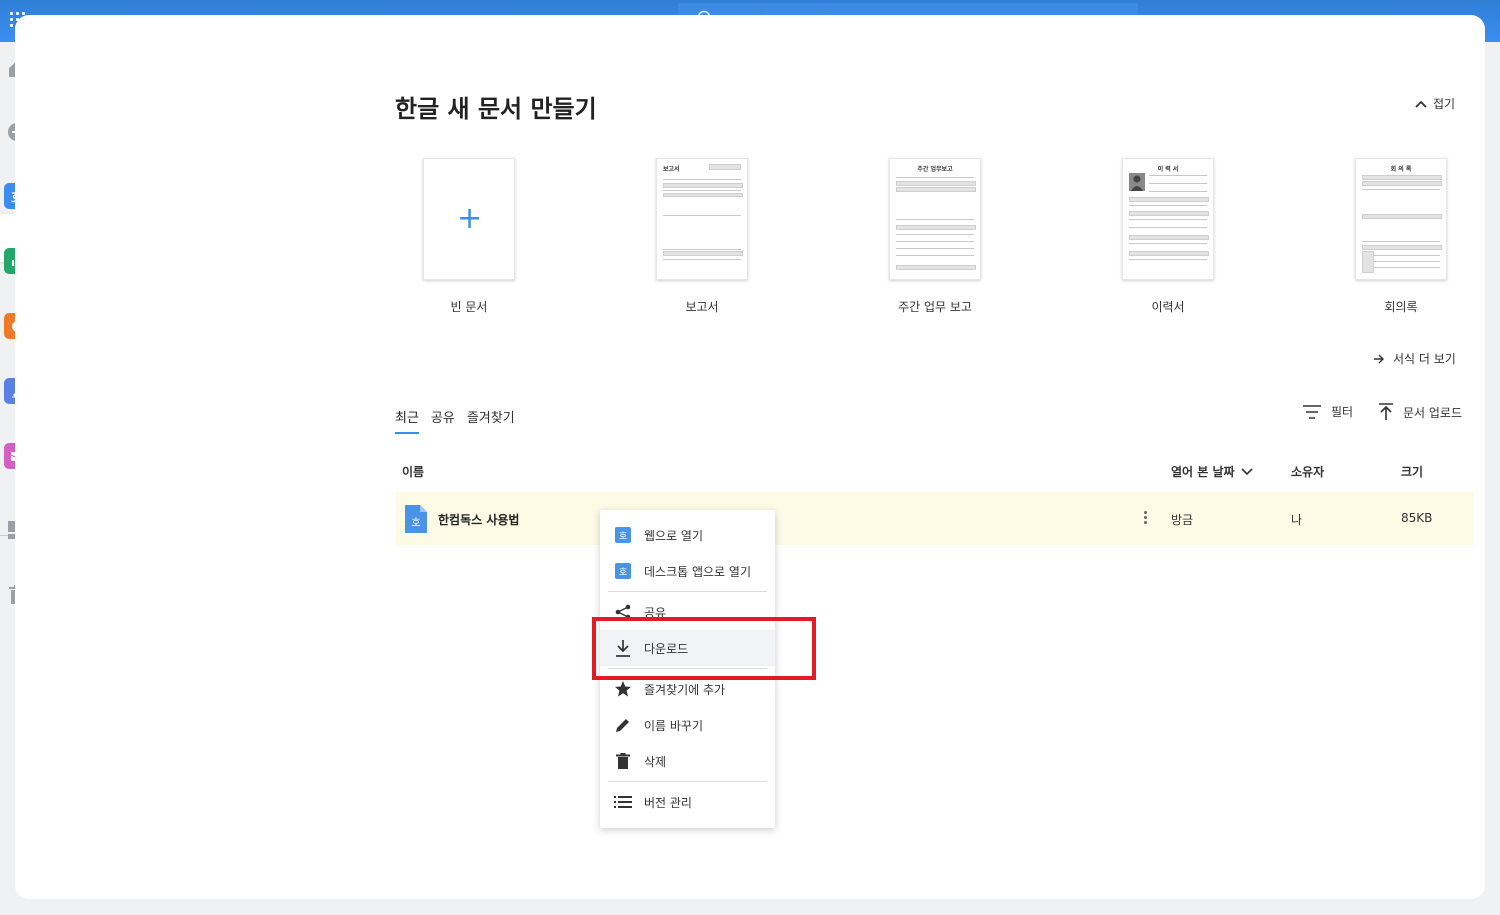 Image resolution: width=1500 pixels, height=915 pixels. I want to click on template-label: 빈 문서, so click(469, 307).